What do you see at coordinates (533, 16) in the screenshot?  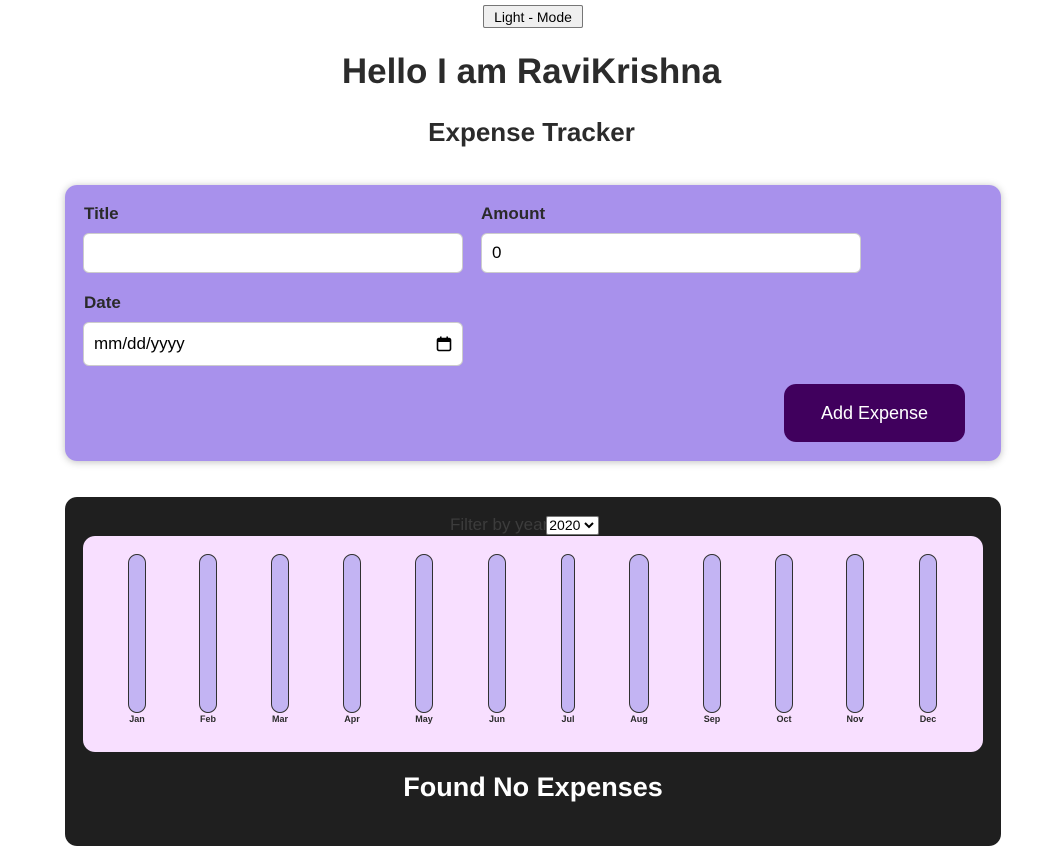 I see `theme-mode-button: Light - Mode` at bounding box center [533, 16].